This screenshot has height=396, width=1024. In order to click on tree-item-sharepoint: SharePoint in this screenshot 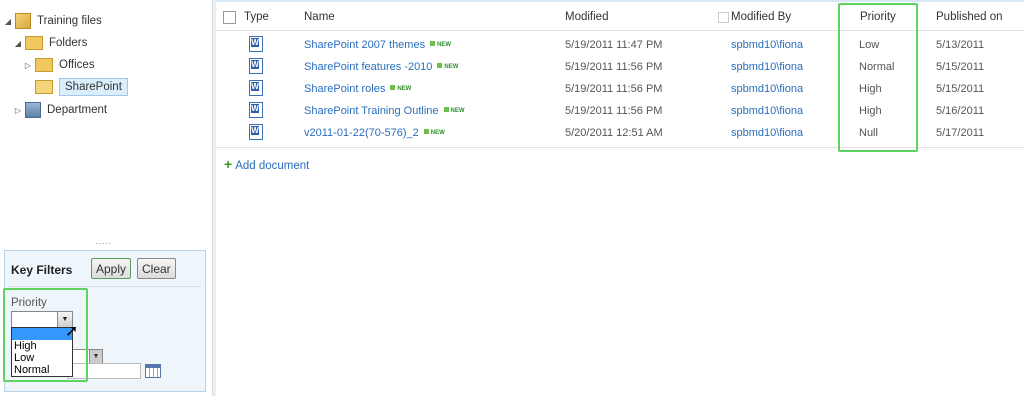, I will do `click(76, 87)`.